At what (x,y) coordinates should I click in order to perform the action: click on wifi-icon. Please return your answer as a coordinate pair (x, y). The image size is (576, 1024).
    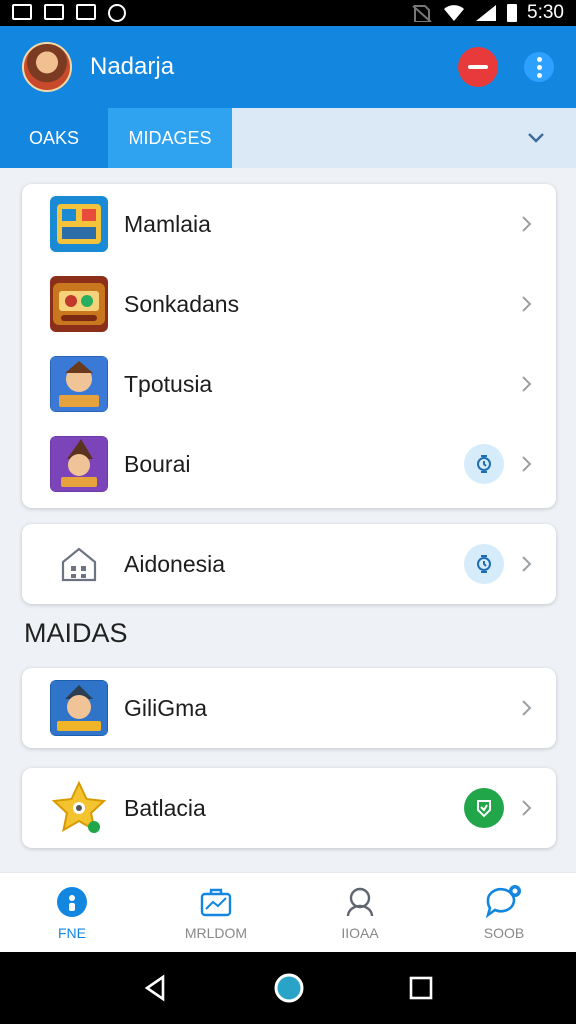
    Looking at the image, I should click on (454, 13).